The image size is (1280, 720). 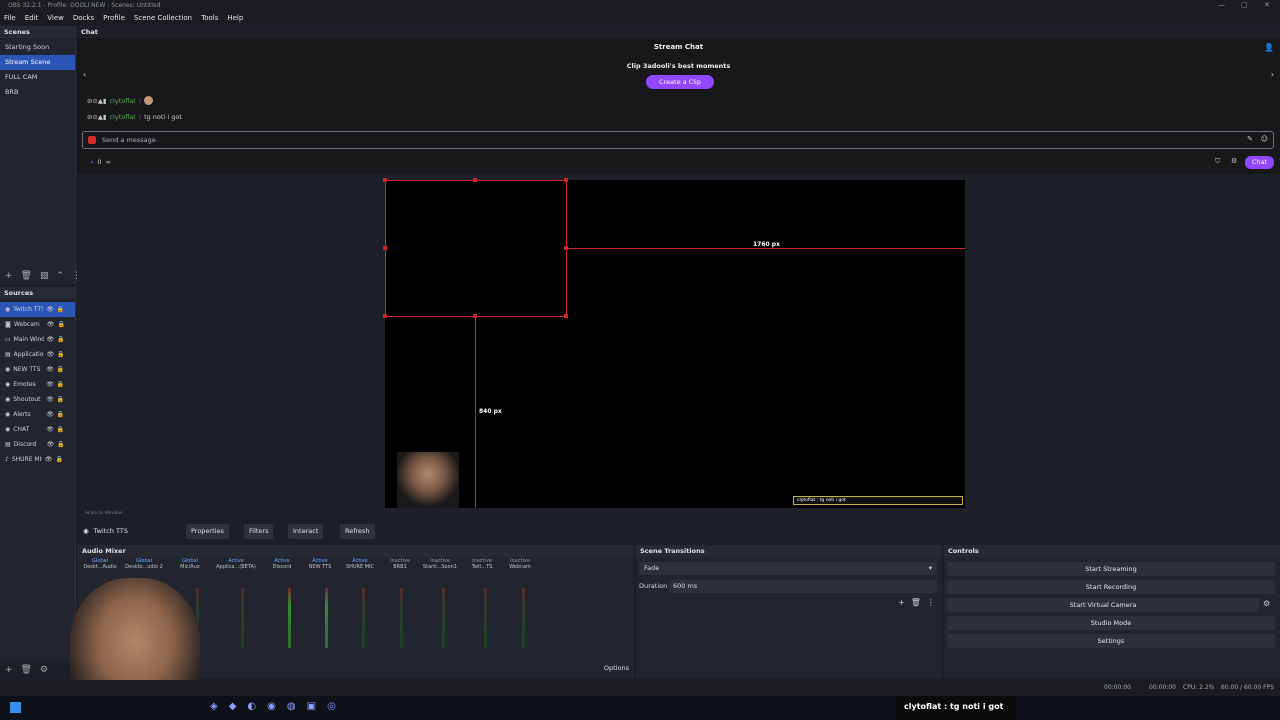 What do you see at coordinates (788, 568) in the screenshot?
I see `transition-select: Fade ▾` at bounding box center [788, 568].